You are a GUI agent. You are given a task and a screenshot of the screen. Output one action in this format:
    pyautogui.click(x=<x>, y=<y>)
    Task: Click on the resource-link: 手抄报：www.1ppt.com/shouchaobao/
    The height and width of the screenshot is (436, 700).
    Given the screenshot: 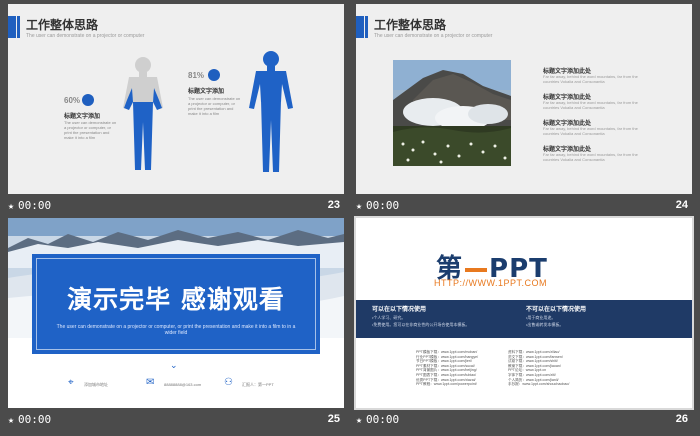 What is the action you would take?
    pyautogui.click(x=538, y=384)
    